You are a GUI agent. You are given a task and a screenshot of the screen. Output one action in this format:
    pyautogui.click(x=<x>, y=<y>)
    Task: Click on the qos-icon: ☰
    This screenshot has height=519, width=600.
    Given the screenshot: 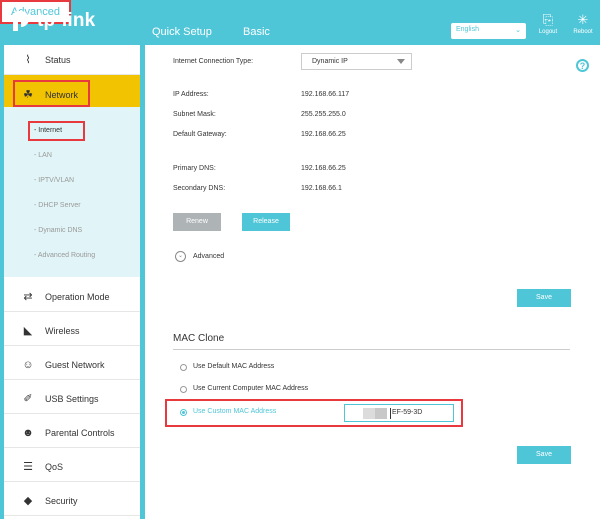 What is the action you would take?
    pyautogui.click(x=28, y=467)
    